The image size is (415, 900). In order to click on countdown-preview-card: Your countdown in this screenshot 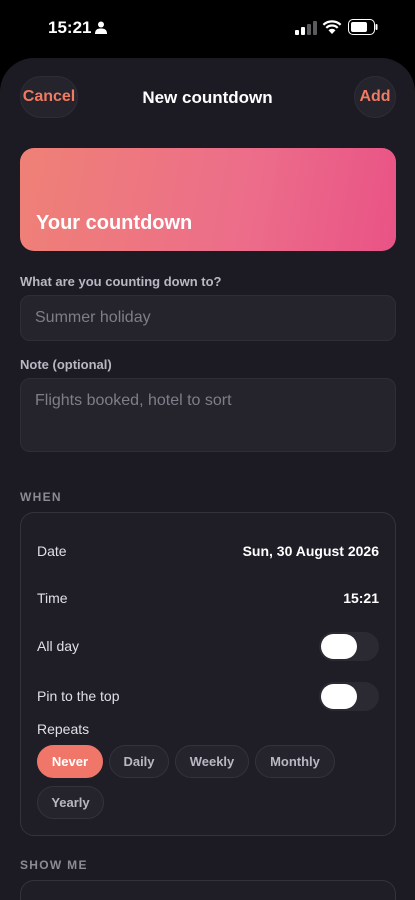, I will do `click(208, 199)`.